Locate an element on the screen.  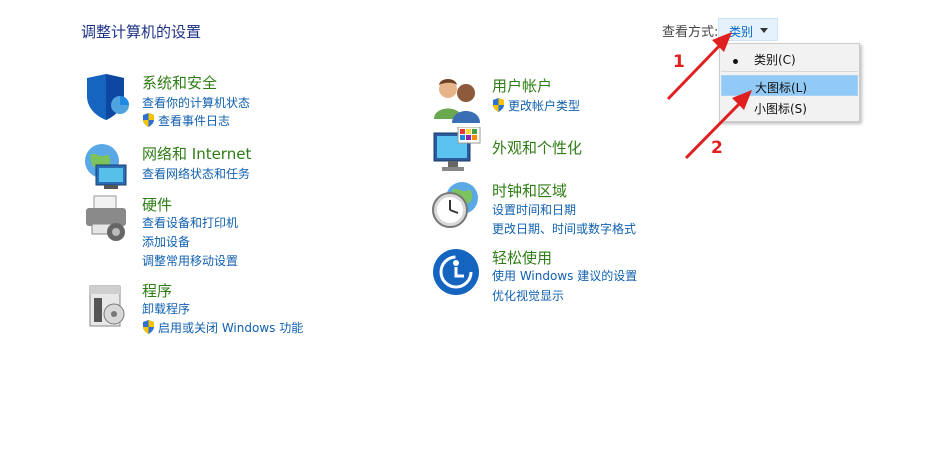
view-by-label: 查看方式: is located at coordinates (690, 32).